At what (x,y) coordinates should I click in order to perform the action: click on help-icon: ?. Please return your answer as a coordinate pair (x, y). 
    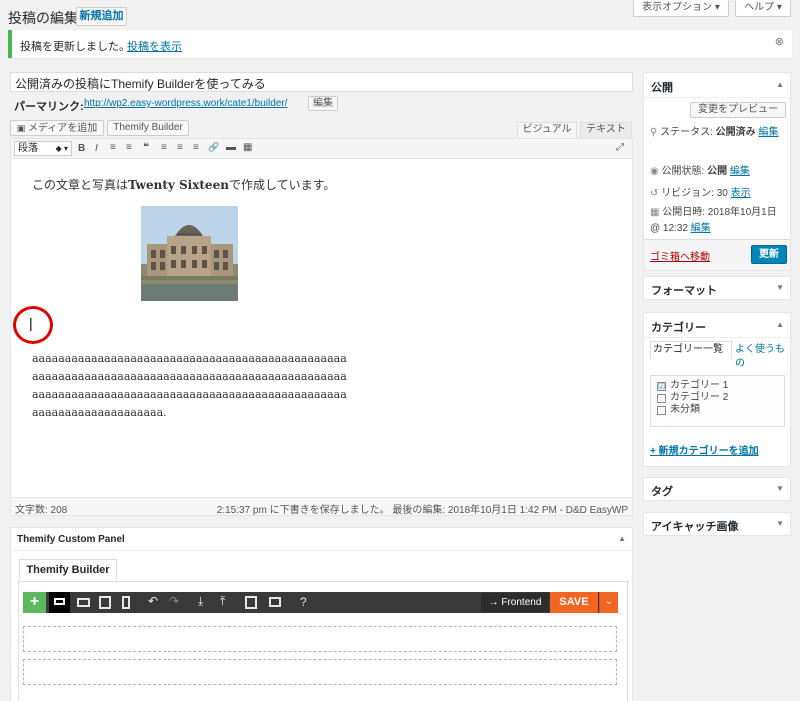
    Looking at the image, I should click on (303, 602).